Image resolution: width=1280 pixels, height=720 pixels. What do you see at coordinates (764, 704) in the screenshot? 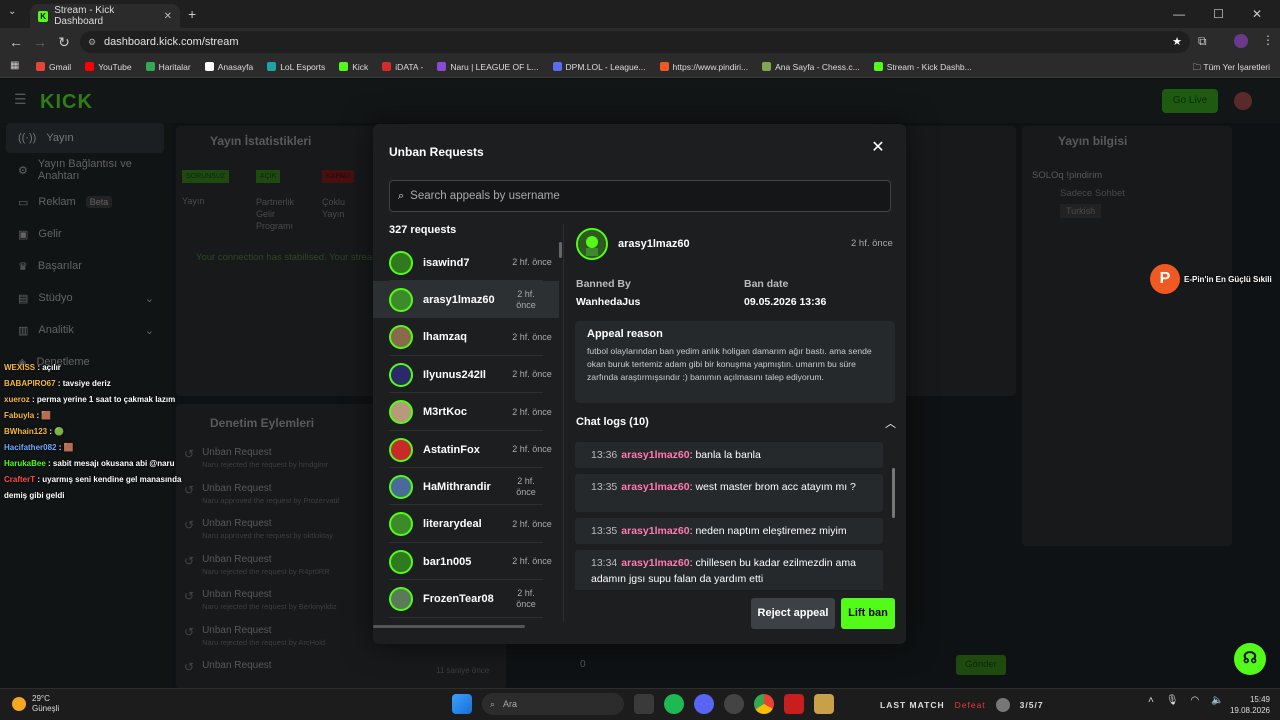
I see `chrome-icon` at bounding box center [764, 704].